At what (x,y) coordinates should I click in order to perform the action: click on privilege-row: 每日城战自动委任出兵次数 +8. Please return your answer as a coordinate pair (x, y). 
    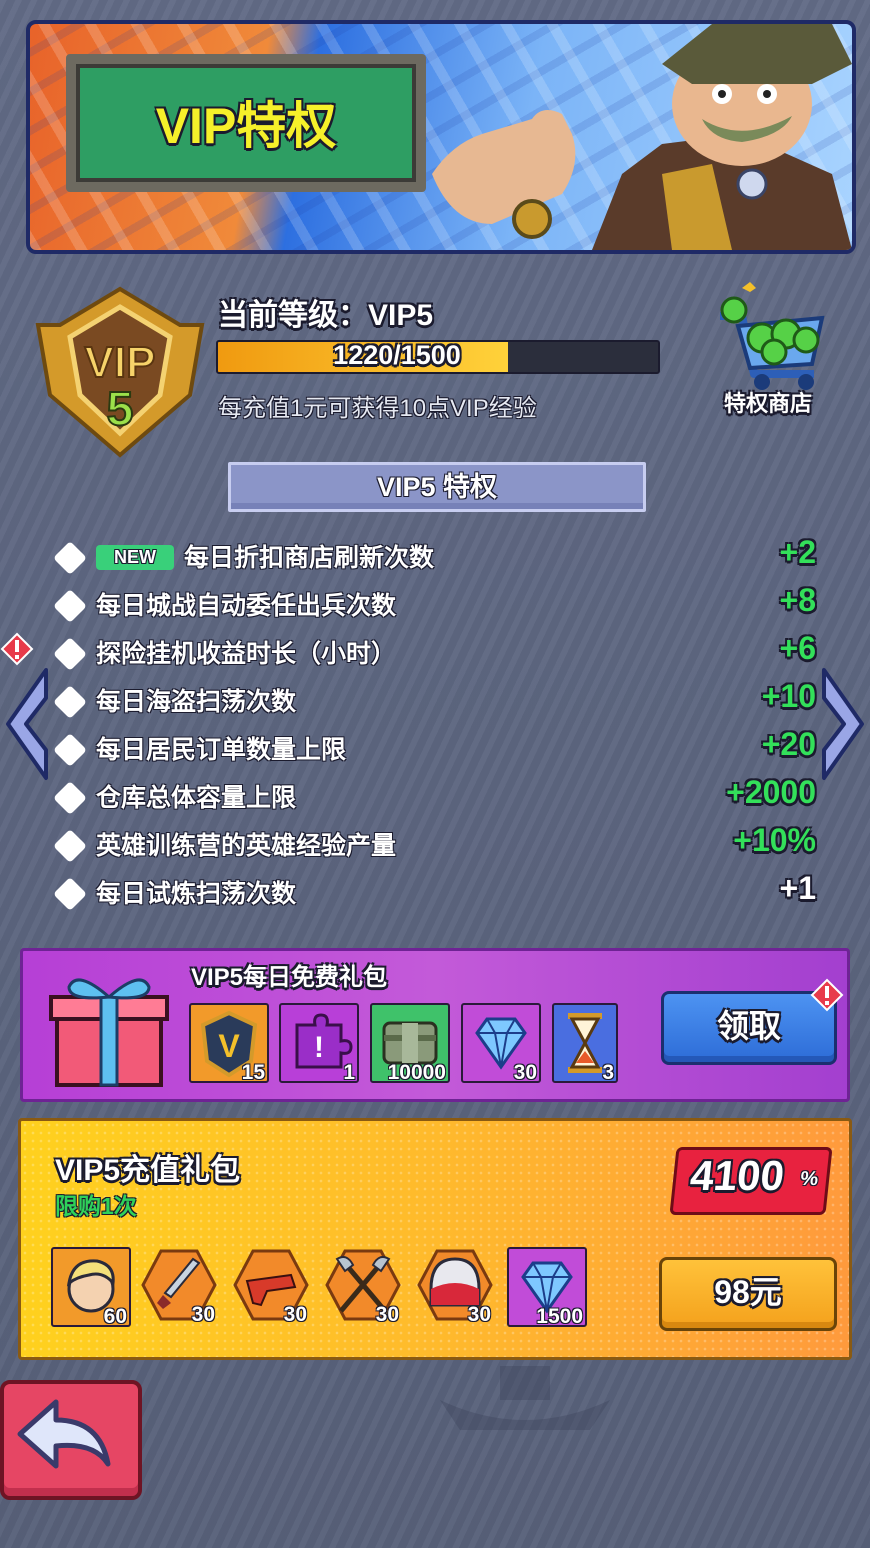
    Looking at the image, I should click on (434, 604).